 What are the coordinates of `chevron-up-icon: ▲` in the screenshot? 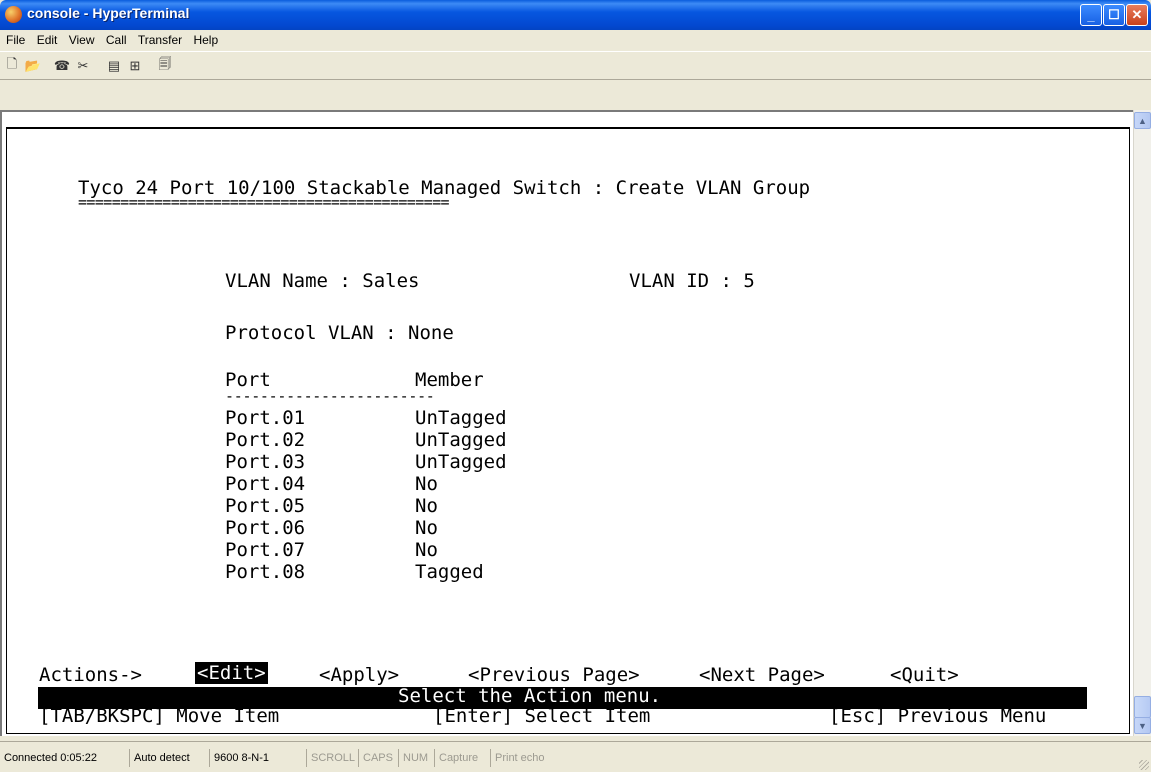 It's located at (1142, 120).